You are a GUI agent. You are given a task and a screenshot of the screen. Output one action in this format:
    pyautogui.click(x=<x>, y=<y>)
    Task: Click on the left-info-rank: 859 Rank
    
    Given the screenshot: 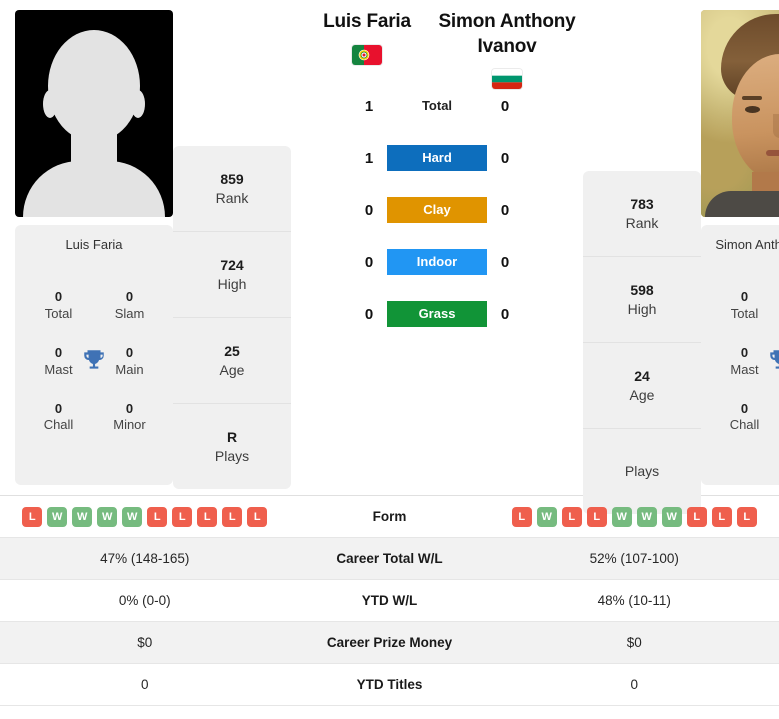 What is the action you would take?
    pyautogui.click(x=232, y=189)
    